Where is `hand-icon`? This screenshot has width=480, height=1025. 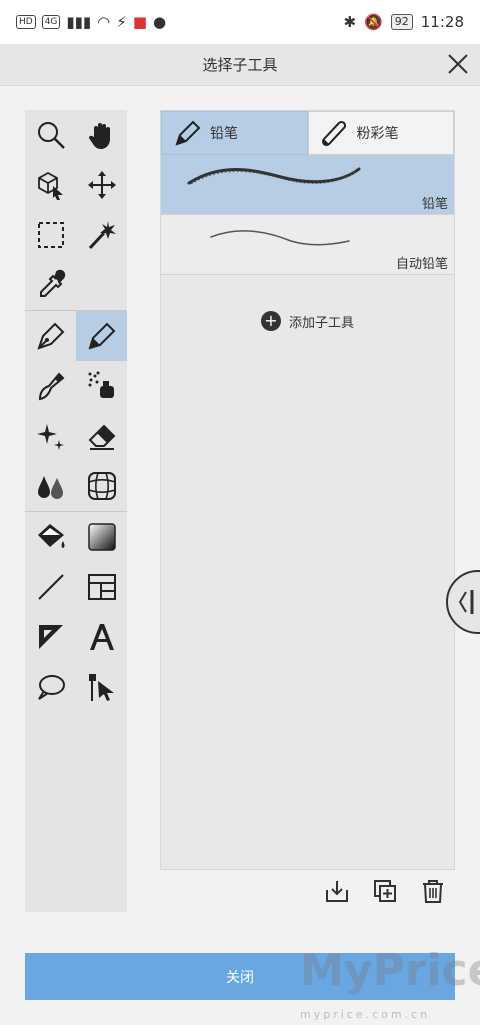 hand-icon is located at coordinates (99, 136).